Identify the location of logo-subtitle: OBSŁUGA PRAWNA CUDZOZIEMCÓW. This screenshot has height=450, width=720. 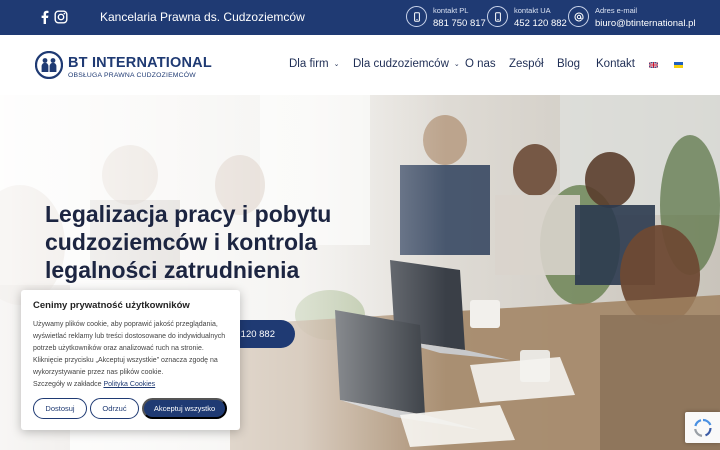
(132, 75).